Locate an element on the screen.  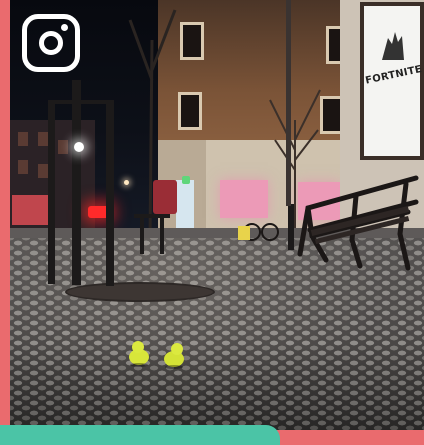
bench is located at coordinates (358, 223).